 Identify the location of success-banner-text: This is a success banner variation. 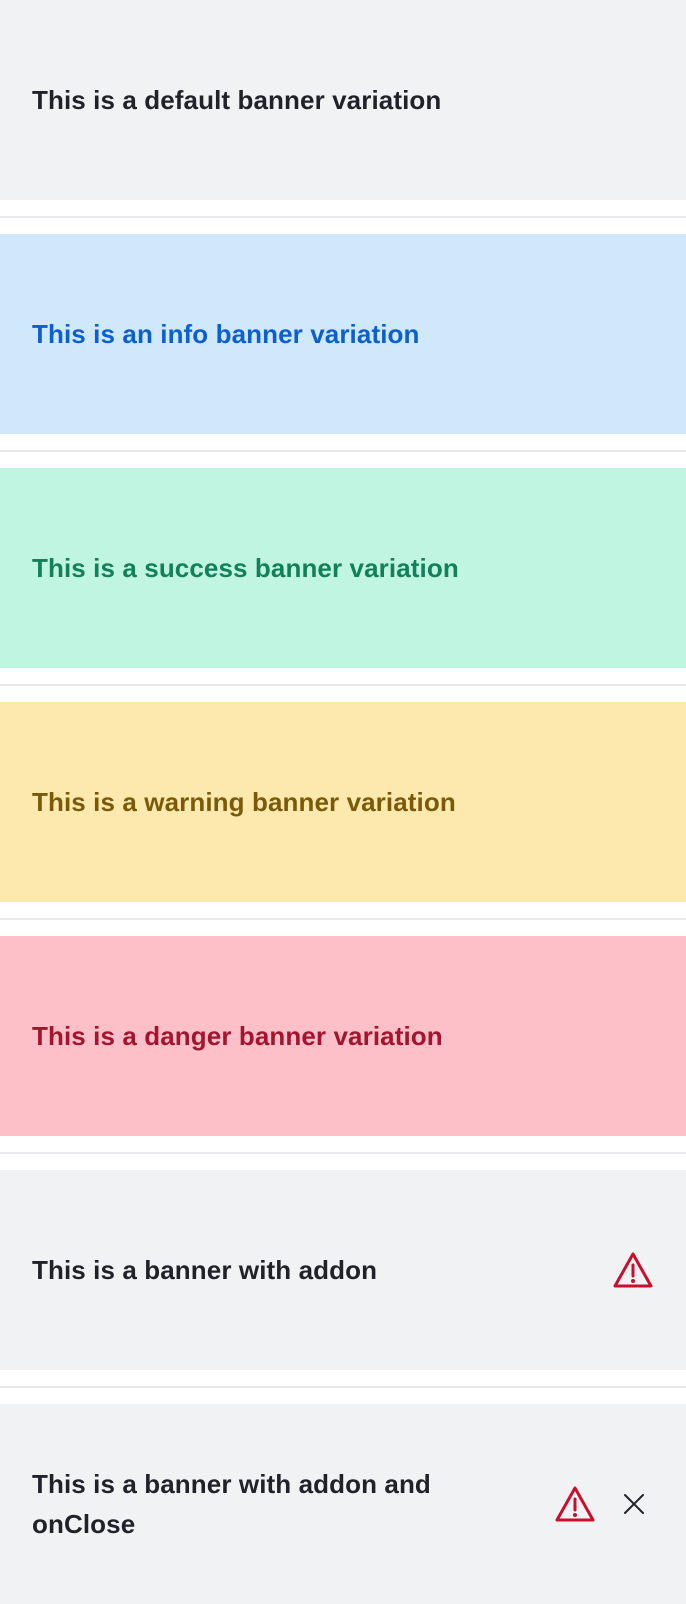
(245, 568).